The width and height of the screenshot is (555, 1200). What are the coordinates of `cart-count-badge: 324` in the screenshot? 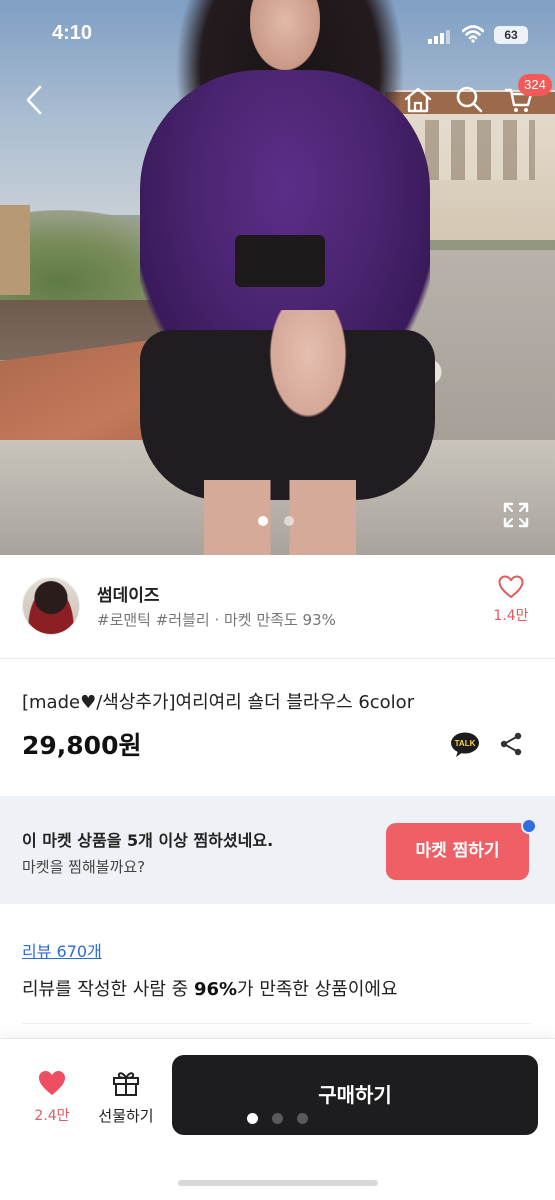 It's located at (535, 85).